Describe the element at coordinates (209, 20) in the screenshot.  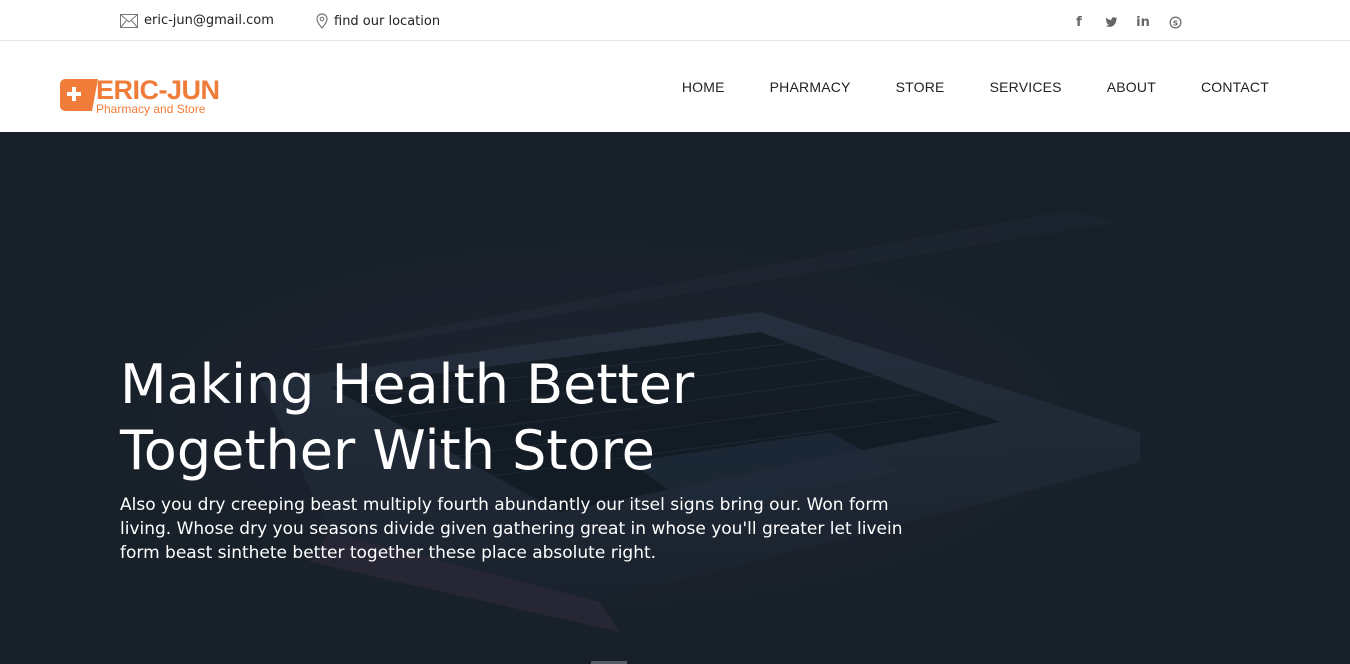
I see `email-text: eric-jun@gmail.com` at that location.